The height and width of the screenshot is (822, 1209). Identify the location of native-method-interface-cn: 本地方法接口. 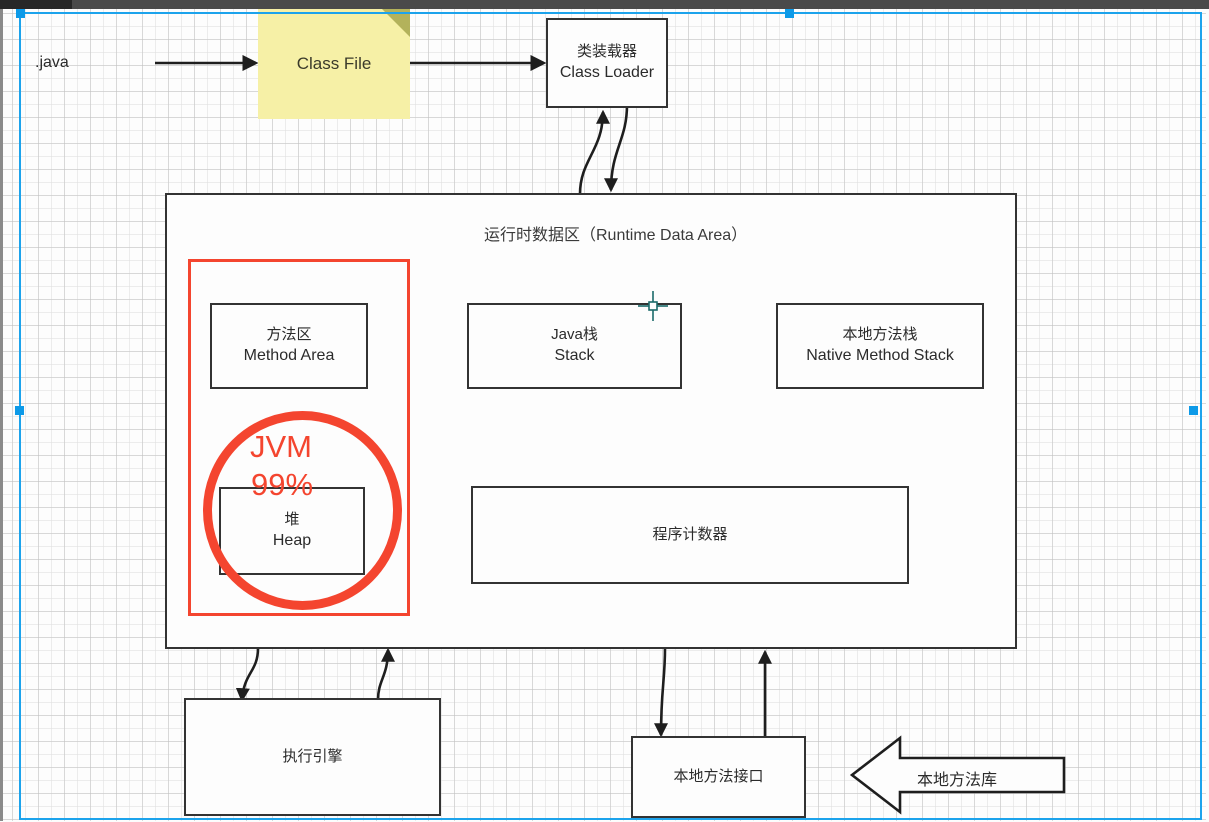
(718, 776).